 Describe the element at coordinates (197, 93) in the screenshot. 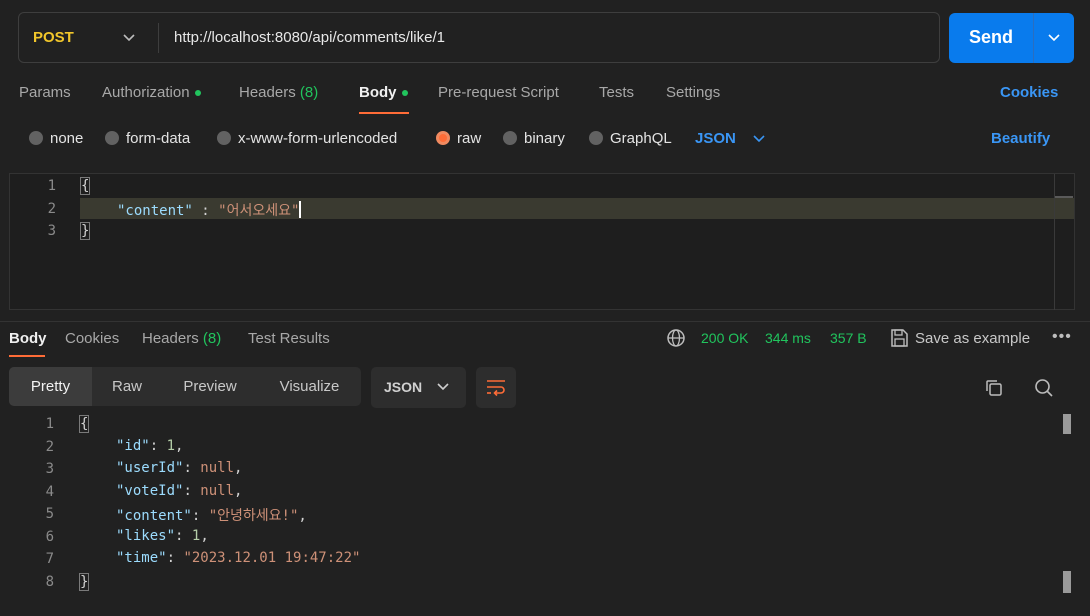

I see `indicator-dot` at that location.